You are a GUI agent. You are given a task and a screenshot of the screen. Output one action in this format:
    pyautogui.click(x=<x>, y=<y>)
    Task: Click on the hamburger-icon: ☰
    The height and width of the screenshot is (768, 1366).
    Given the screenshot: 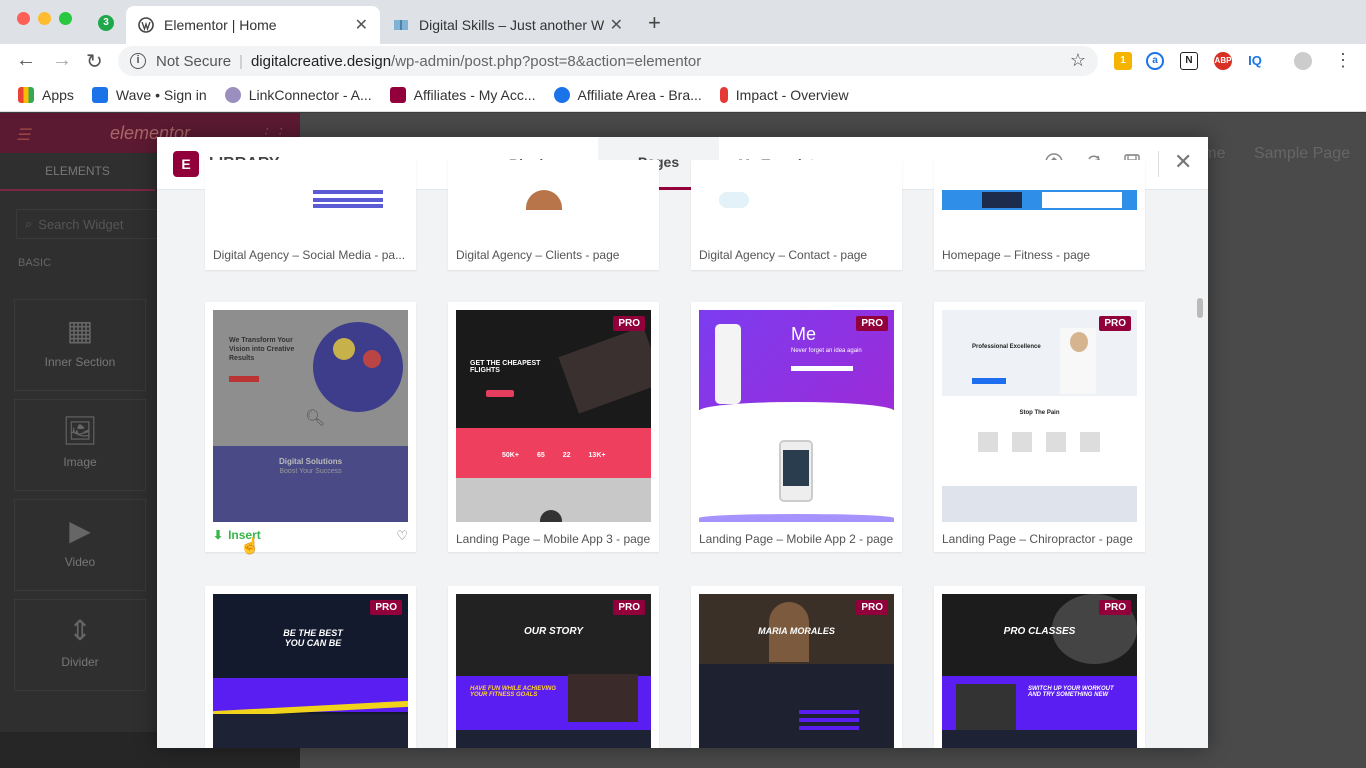 What is the action you would take?
    pyautogui.click(x=23, y=135)
    